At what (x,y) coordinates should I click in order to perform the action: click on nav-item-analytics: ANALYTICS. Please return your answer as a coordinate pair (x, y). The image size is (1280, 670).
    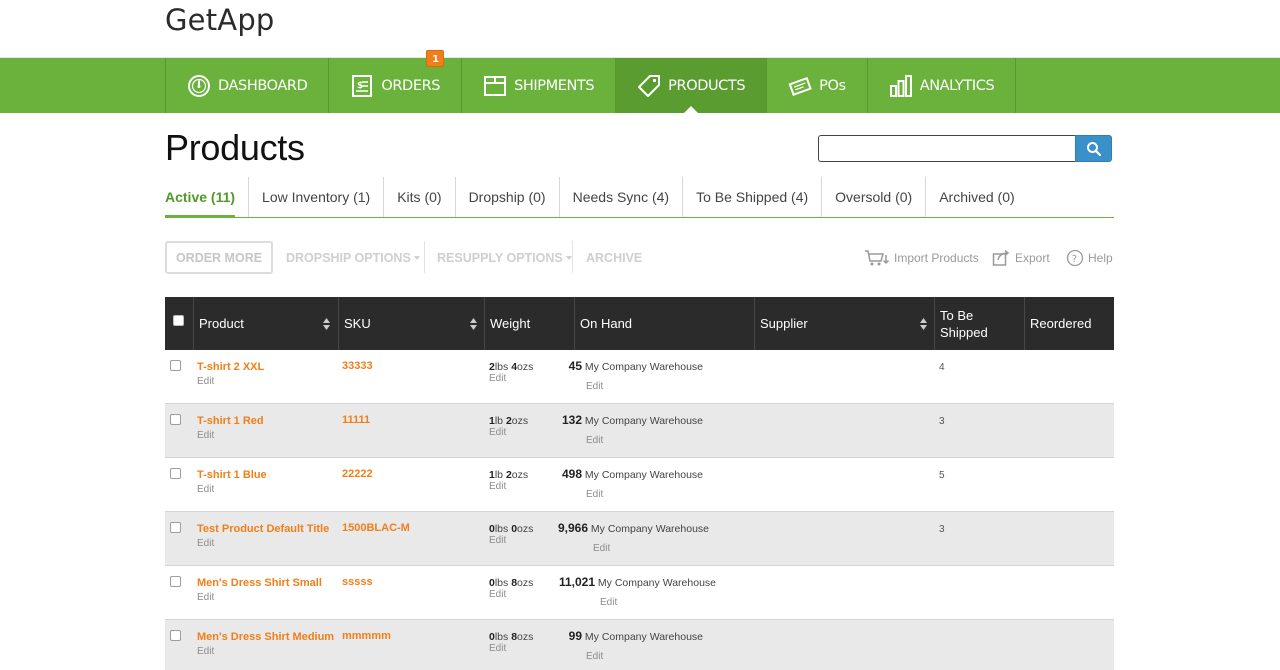
    Looking at the image, I should click on (942, 85).